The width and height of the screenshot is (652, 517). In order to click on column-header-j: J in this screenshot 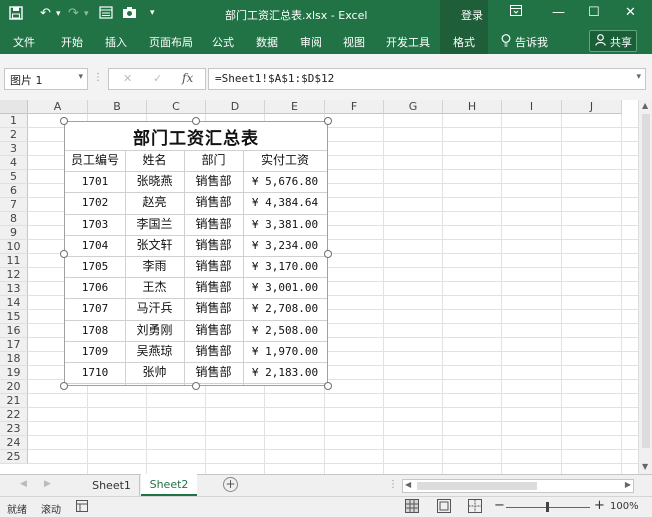, I will do `click(592, 107)`.